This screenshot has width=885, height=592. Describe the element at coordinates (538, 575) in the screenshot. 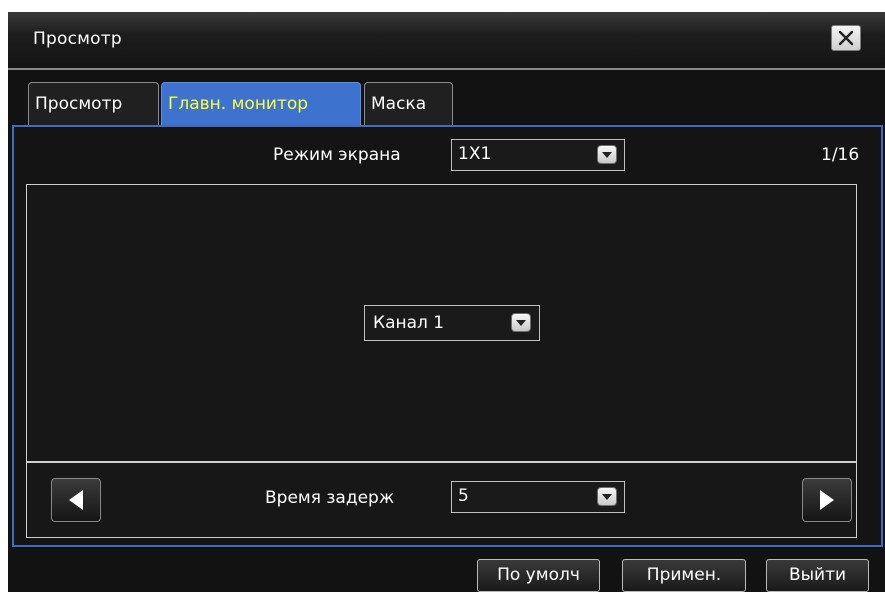

I see `default-button: По умолч` at that location.